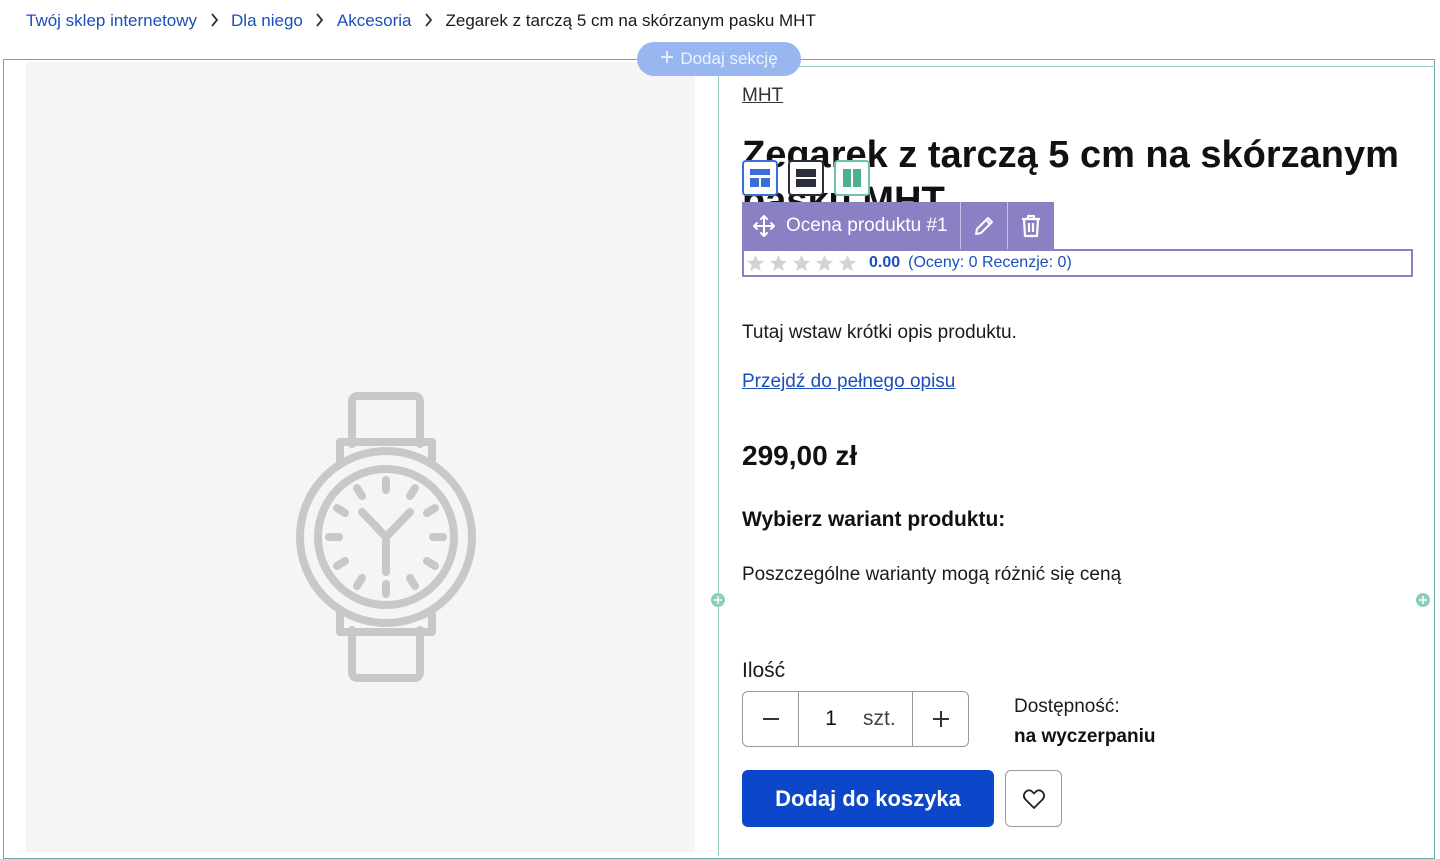  I want to click on availability-label: Dostępność:, so click(1067, 706).